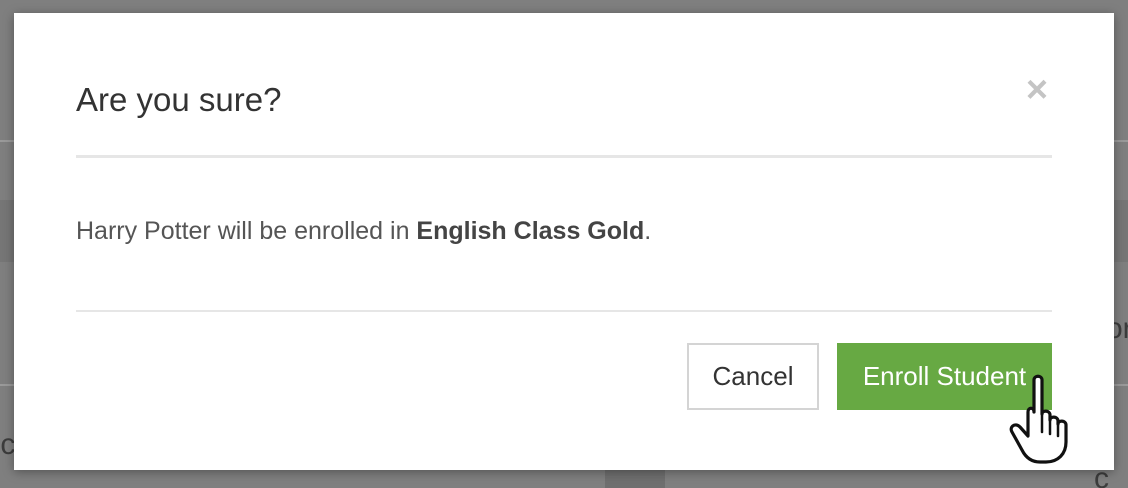 This screenshot has height=488, width=1128. I want to click on enroll-message-text: Harry Potter will be enrolled in, so click(246, 231).